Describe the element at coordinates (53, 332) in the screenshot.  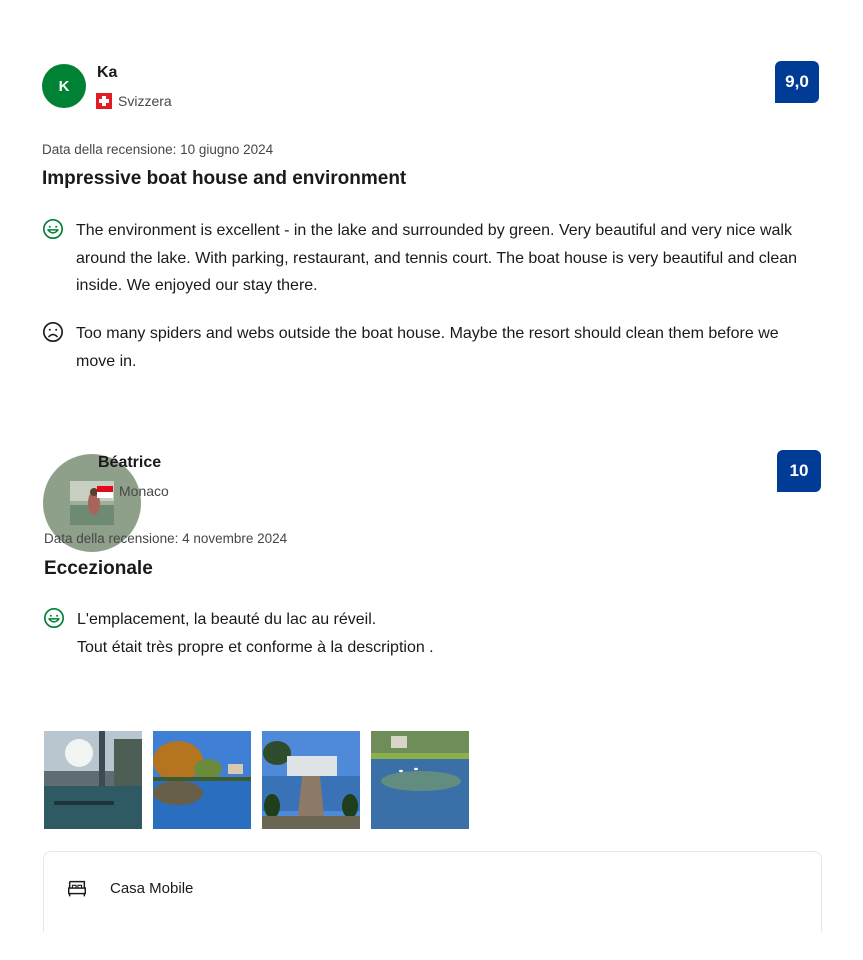
I see `sad-face-icon` at that location.